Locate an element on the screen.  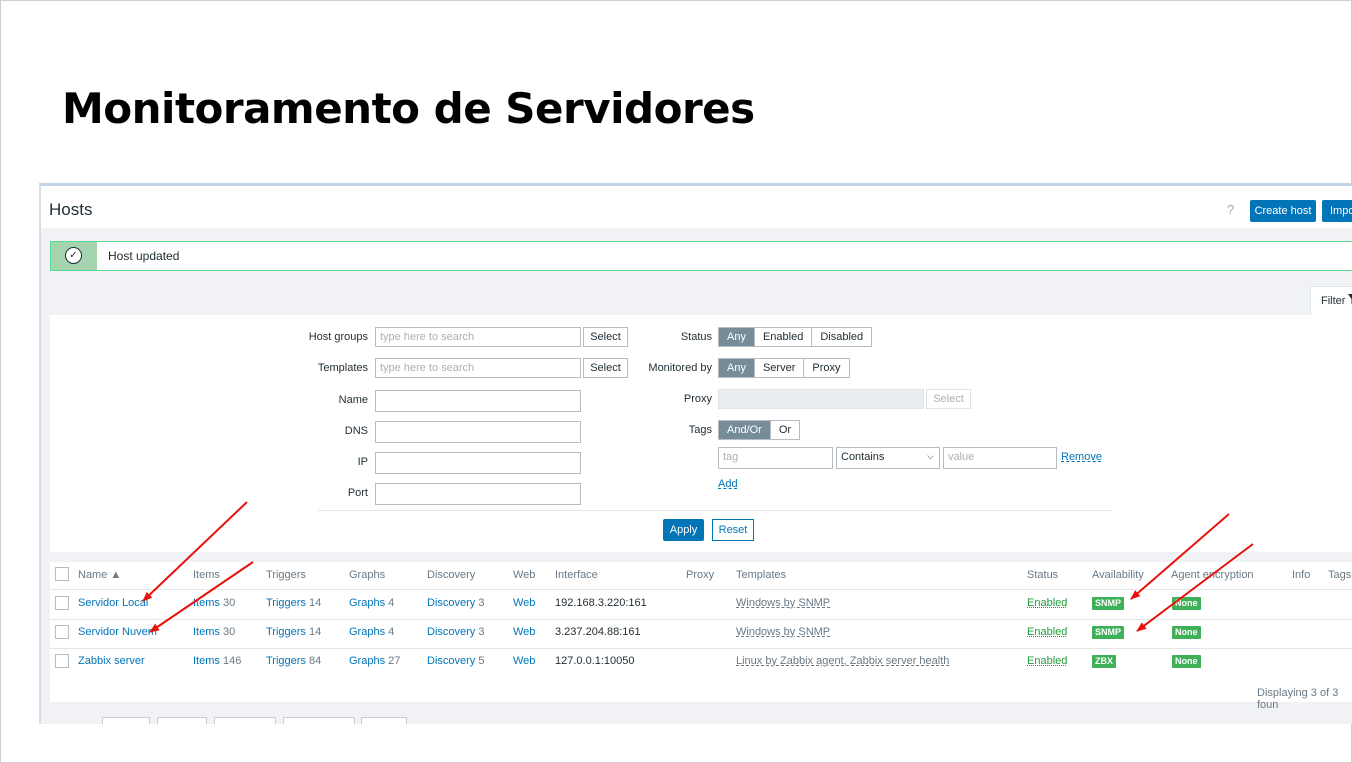
tag-value-input: value is located at coordinates (1000, 458).